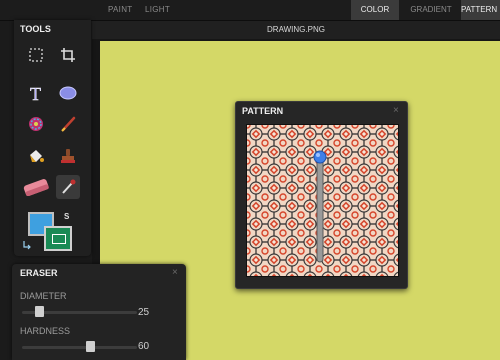 This screenshot has width=500, height=360. Describe the element at coordinates (66, 216) in the screenshot. I see `swap-colors-label: S` at that location.